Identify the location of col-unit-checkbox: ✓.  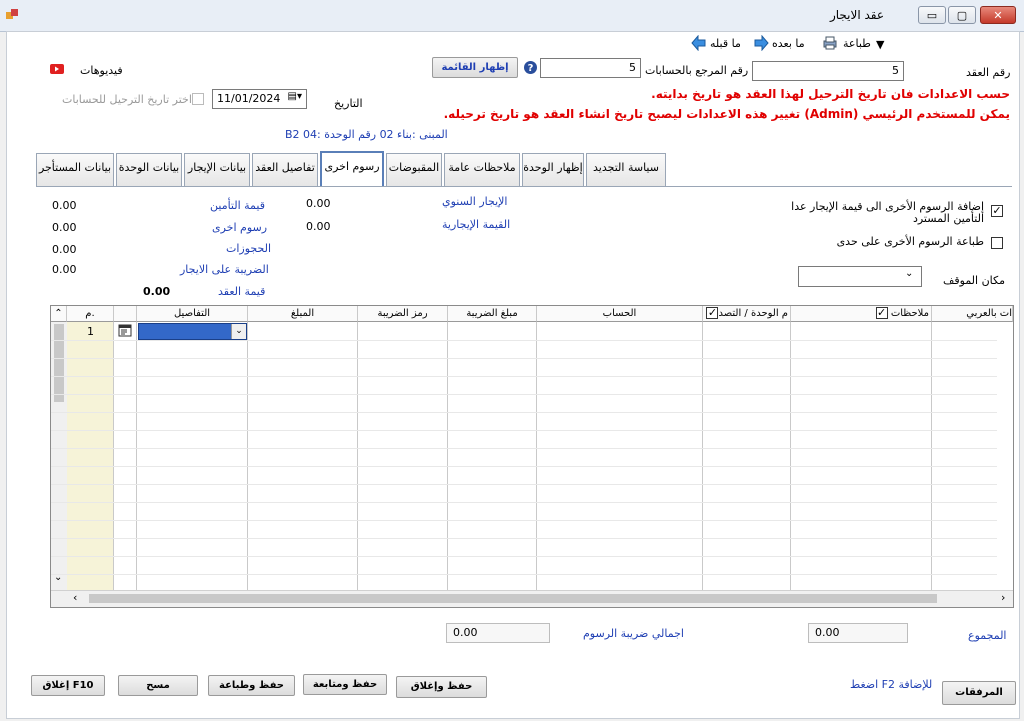
(712, 313).